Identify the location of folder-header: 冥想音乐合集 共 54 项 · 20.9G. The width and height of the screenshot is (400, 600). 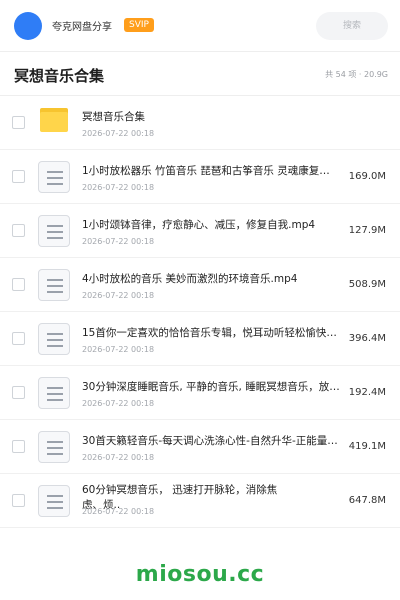
(200, 74).